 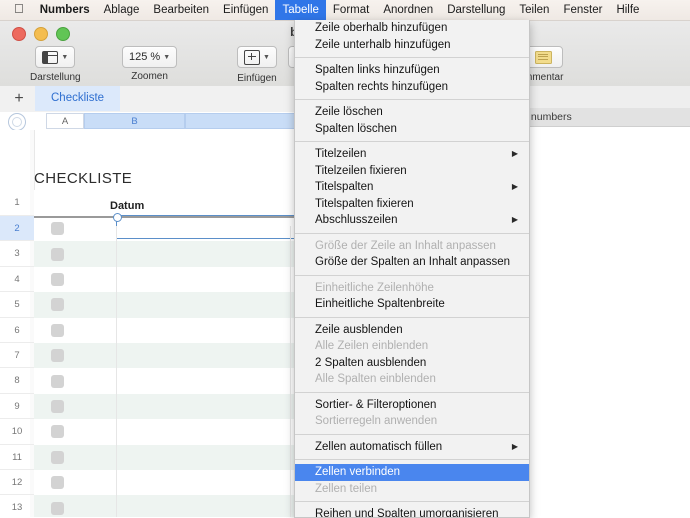 I want to click on menu-item-titelspalten-fixieren: Titelspalten fixieren, so click(x=412, y=204).